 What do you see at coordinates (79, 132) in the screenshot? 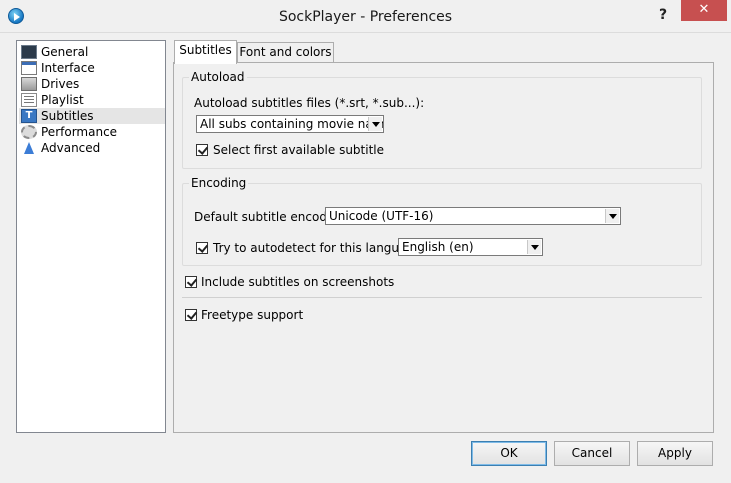
I see `sidebar-item-label: Performance` at bounding box center [79, 132].